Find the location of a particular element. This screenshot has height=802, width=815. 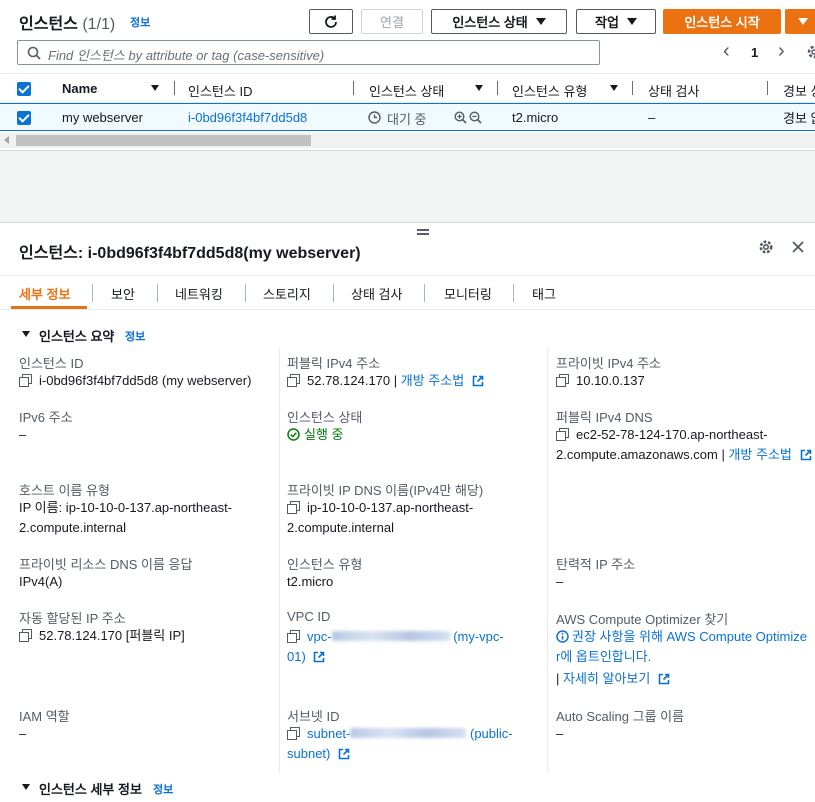

tab-networking: 네트워킹 is located at coordinates (199, 293).